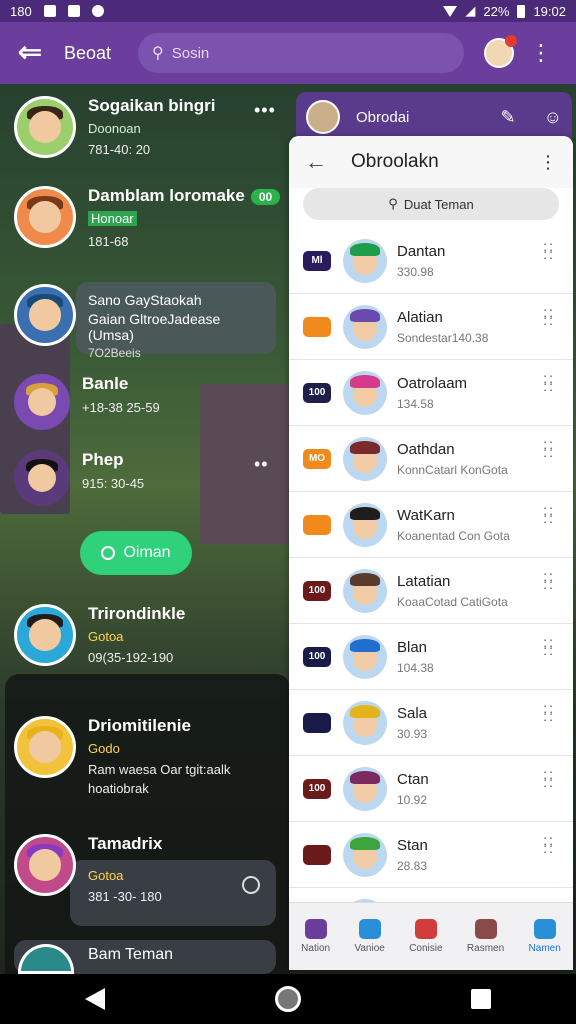  I want to click on chat-time: 915: 30-45, so click(113, 483).